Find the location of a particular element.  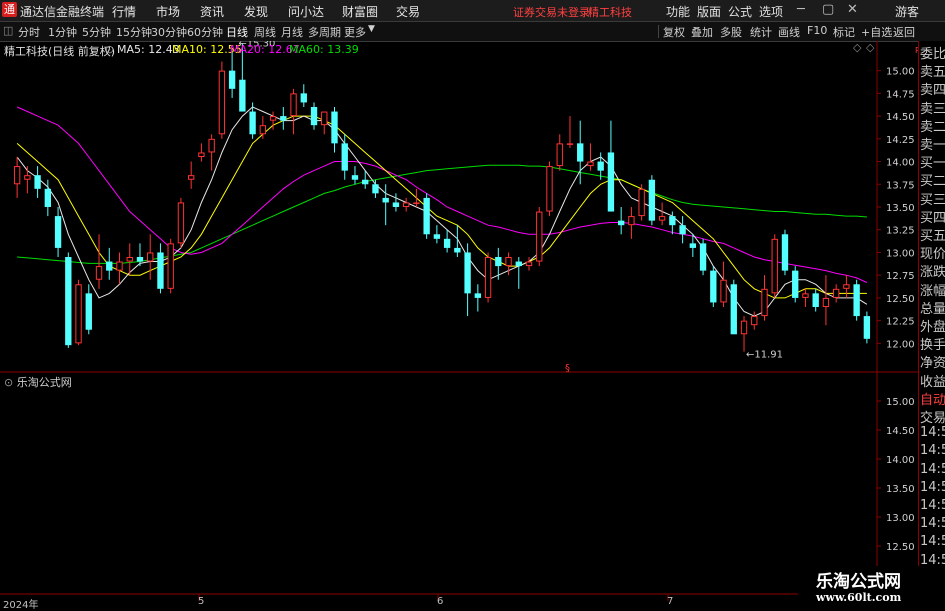

tool-fuquan: 复权 is located at coordinates (674, 32).